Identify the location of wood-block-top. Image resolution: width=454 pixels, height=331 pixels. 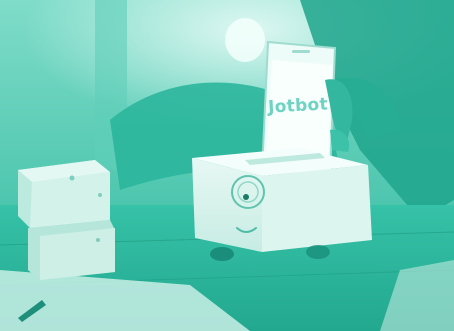
(64, 194).